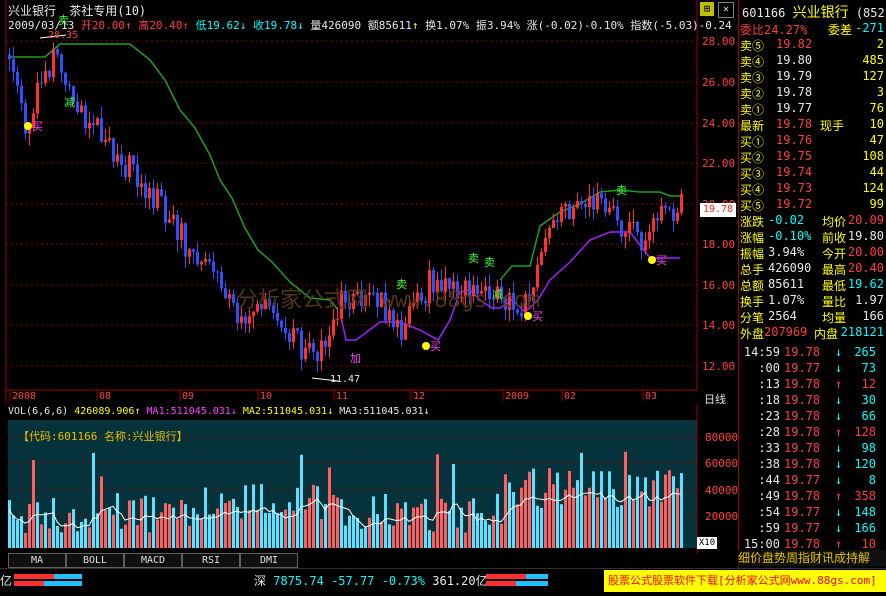 This screenshot has width=886, height=596. What do you see at coordinates (794, 92) in the screenshot?
I see `ask-price: 19.78` at bounding box center [794, 92].